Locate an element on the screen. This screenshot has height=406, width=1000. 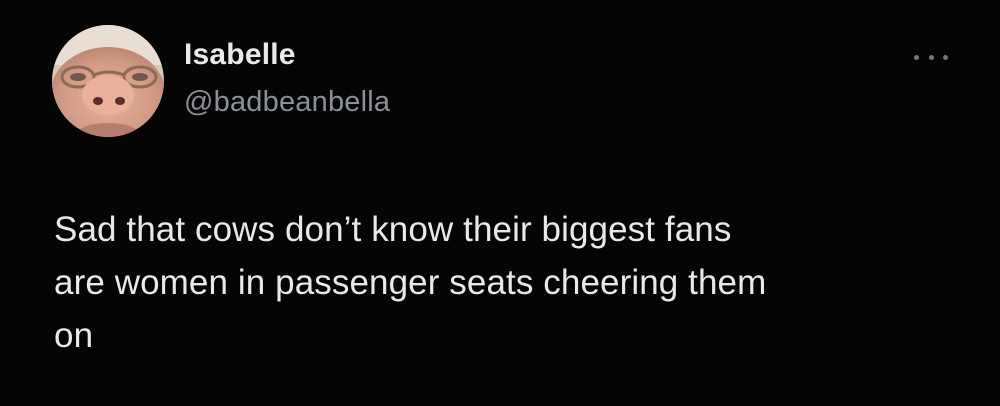
user-handle: @badbeanbella is located at coordinates (287, 102).